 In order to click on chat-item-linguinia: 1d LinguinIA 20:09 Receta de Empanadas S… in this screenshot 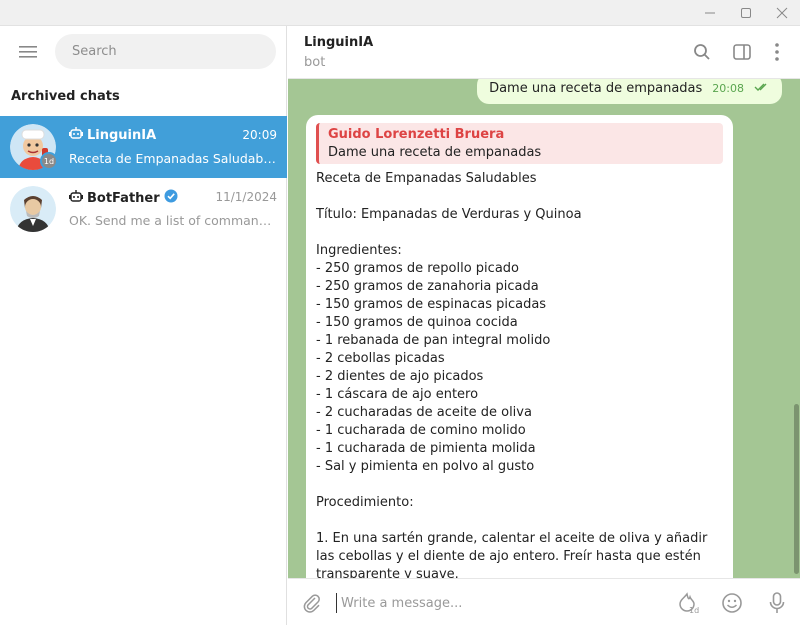, I will do `click(143, 147)`.